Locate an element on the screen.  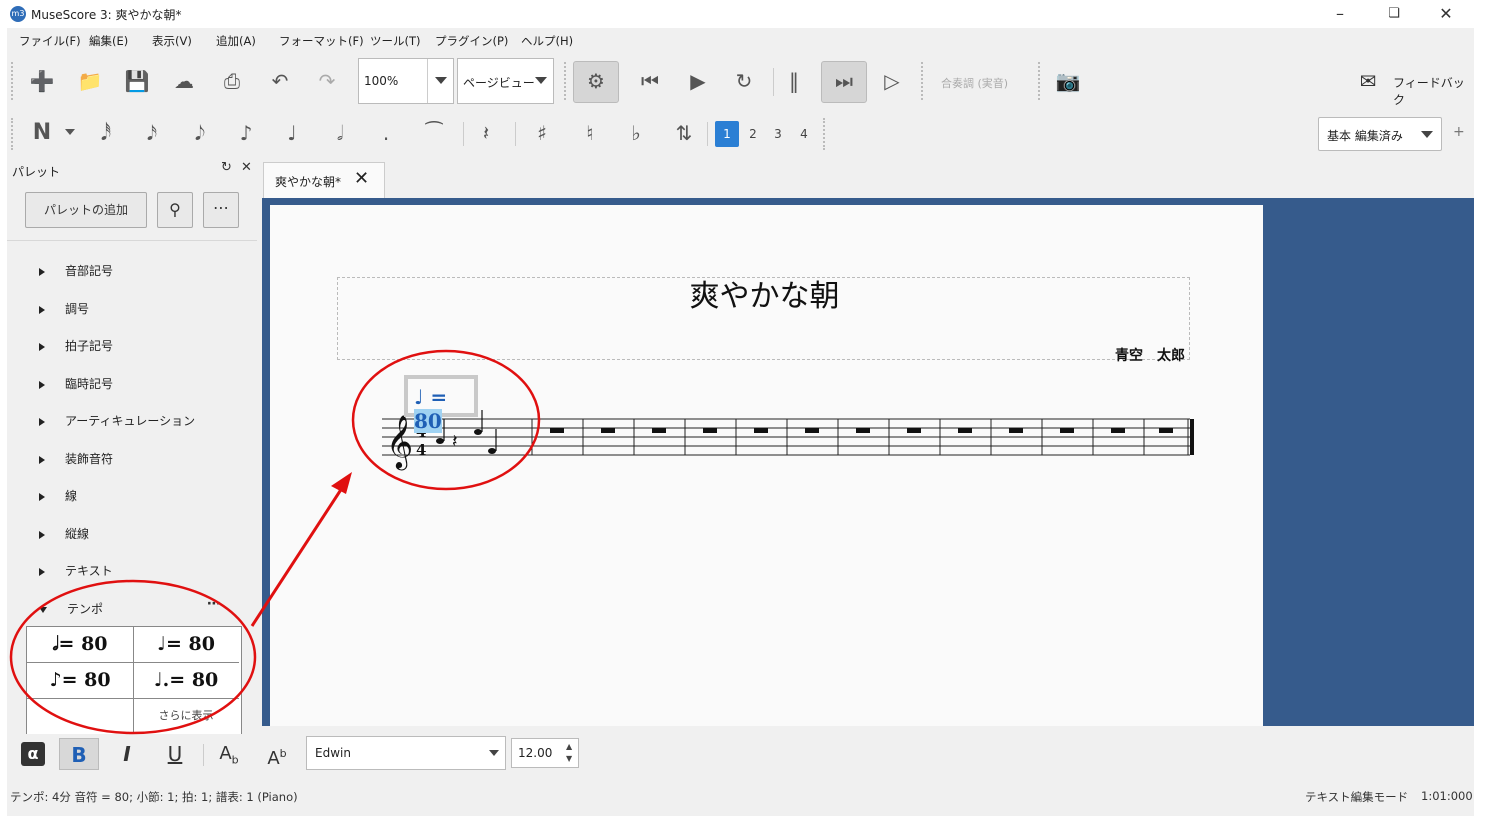
metronome-icon: ▷ is located at coordinates (892, 81).